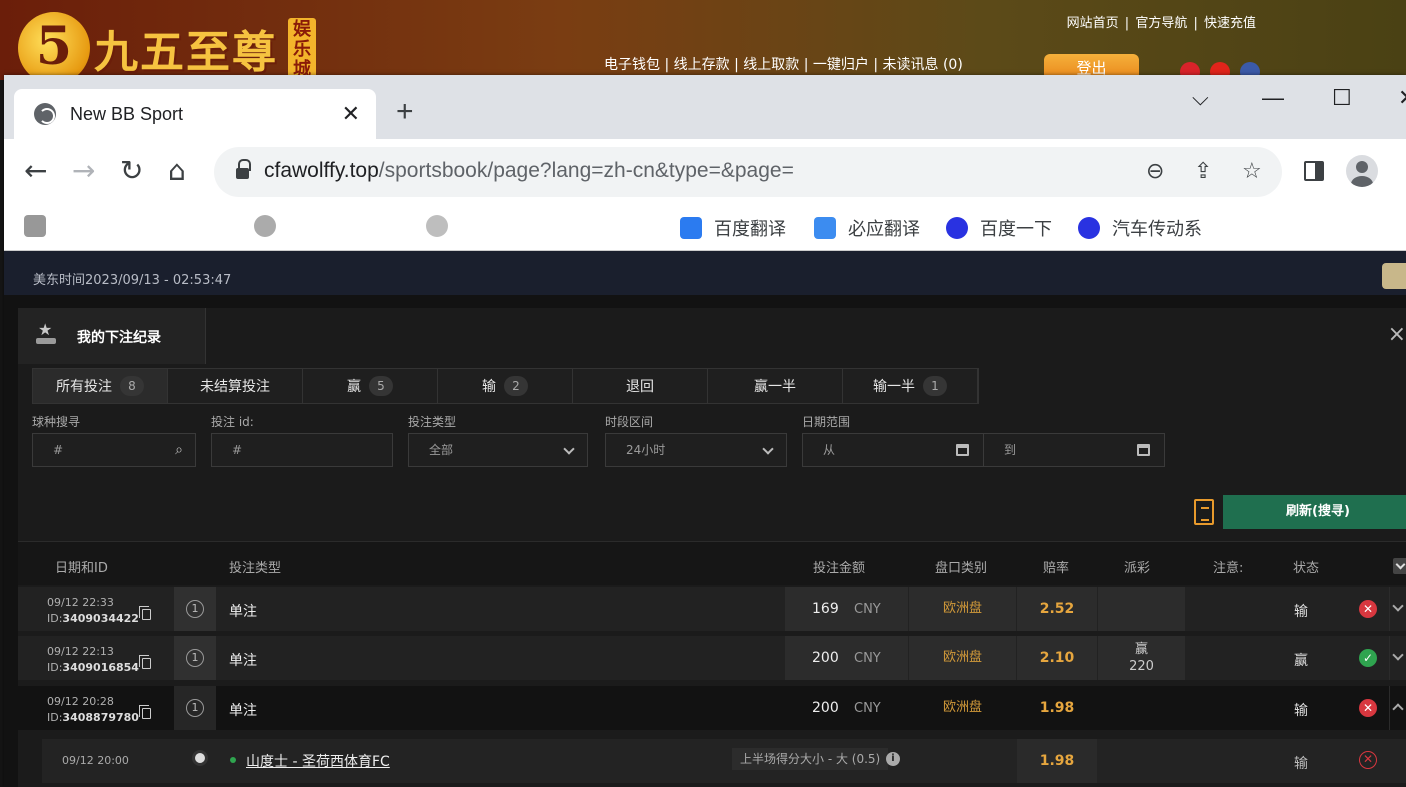 This screenshot has width=1406, height=787. Describe the element at coordinates (1204, 512) in the screenshot. I see `clipboard-icon` at that location.